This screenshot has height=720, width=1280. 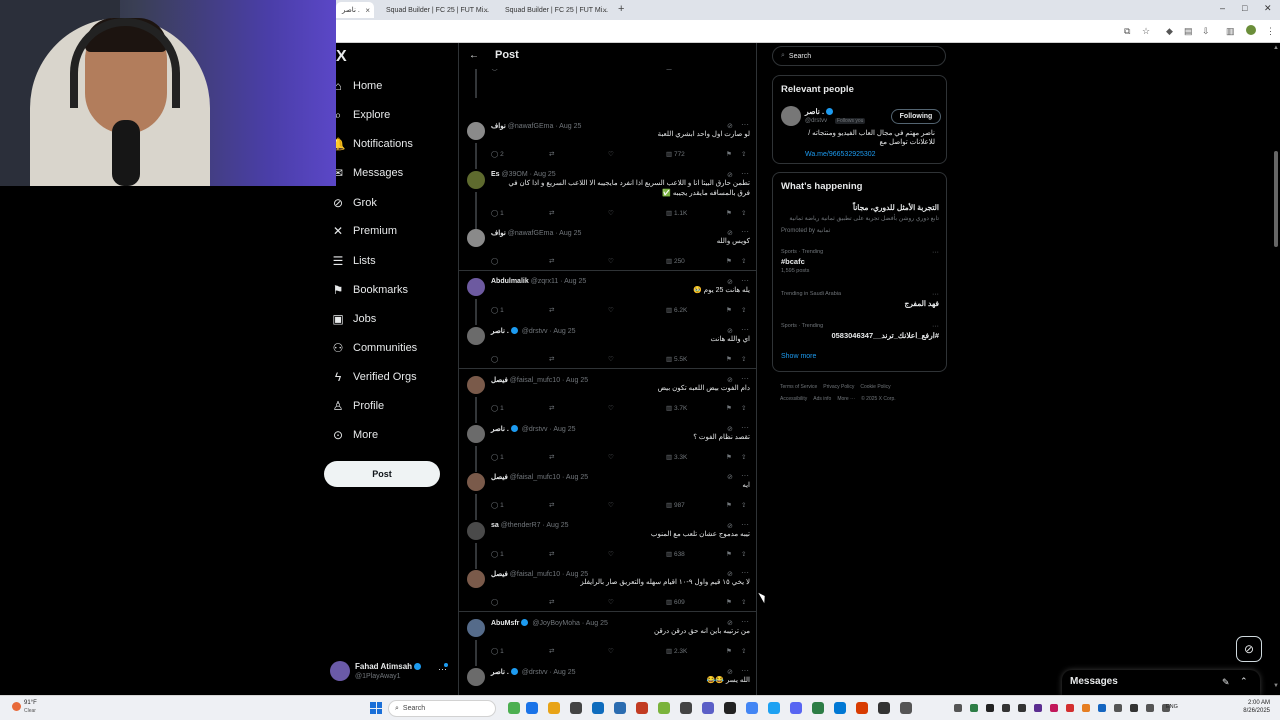 I want to click on star-icon: ☆, so click(x=1146, y=31).